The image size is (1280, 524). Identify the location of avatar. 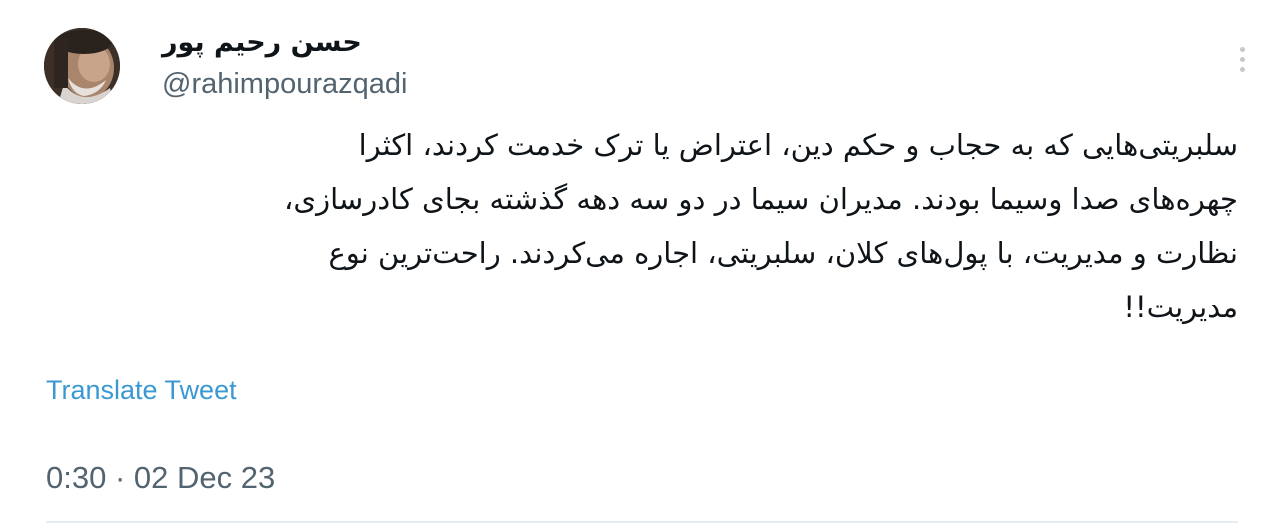
(82, 66).